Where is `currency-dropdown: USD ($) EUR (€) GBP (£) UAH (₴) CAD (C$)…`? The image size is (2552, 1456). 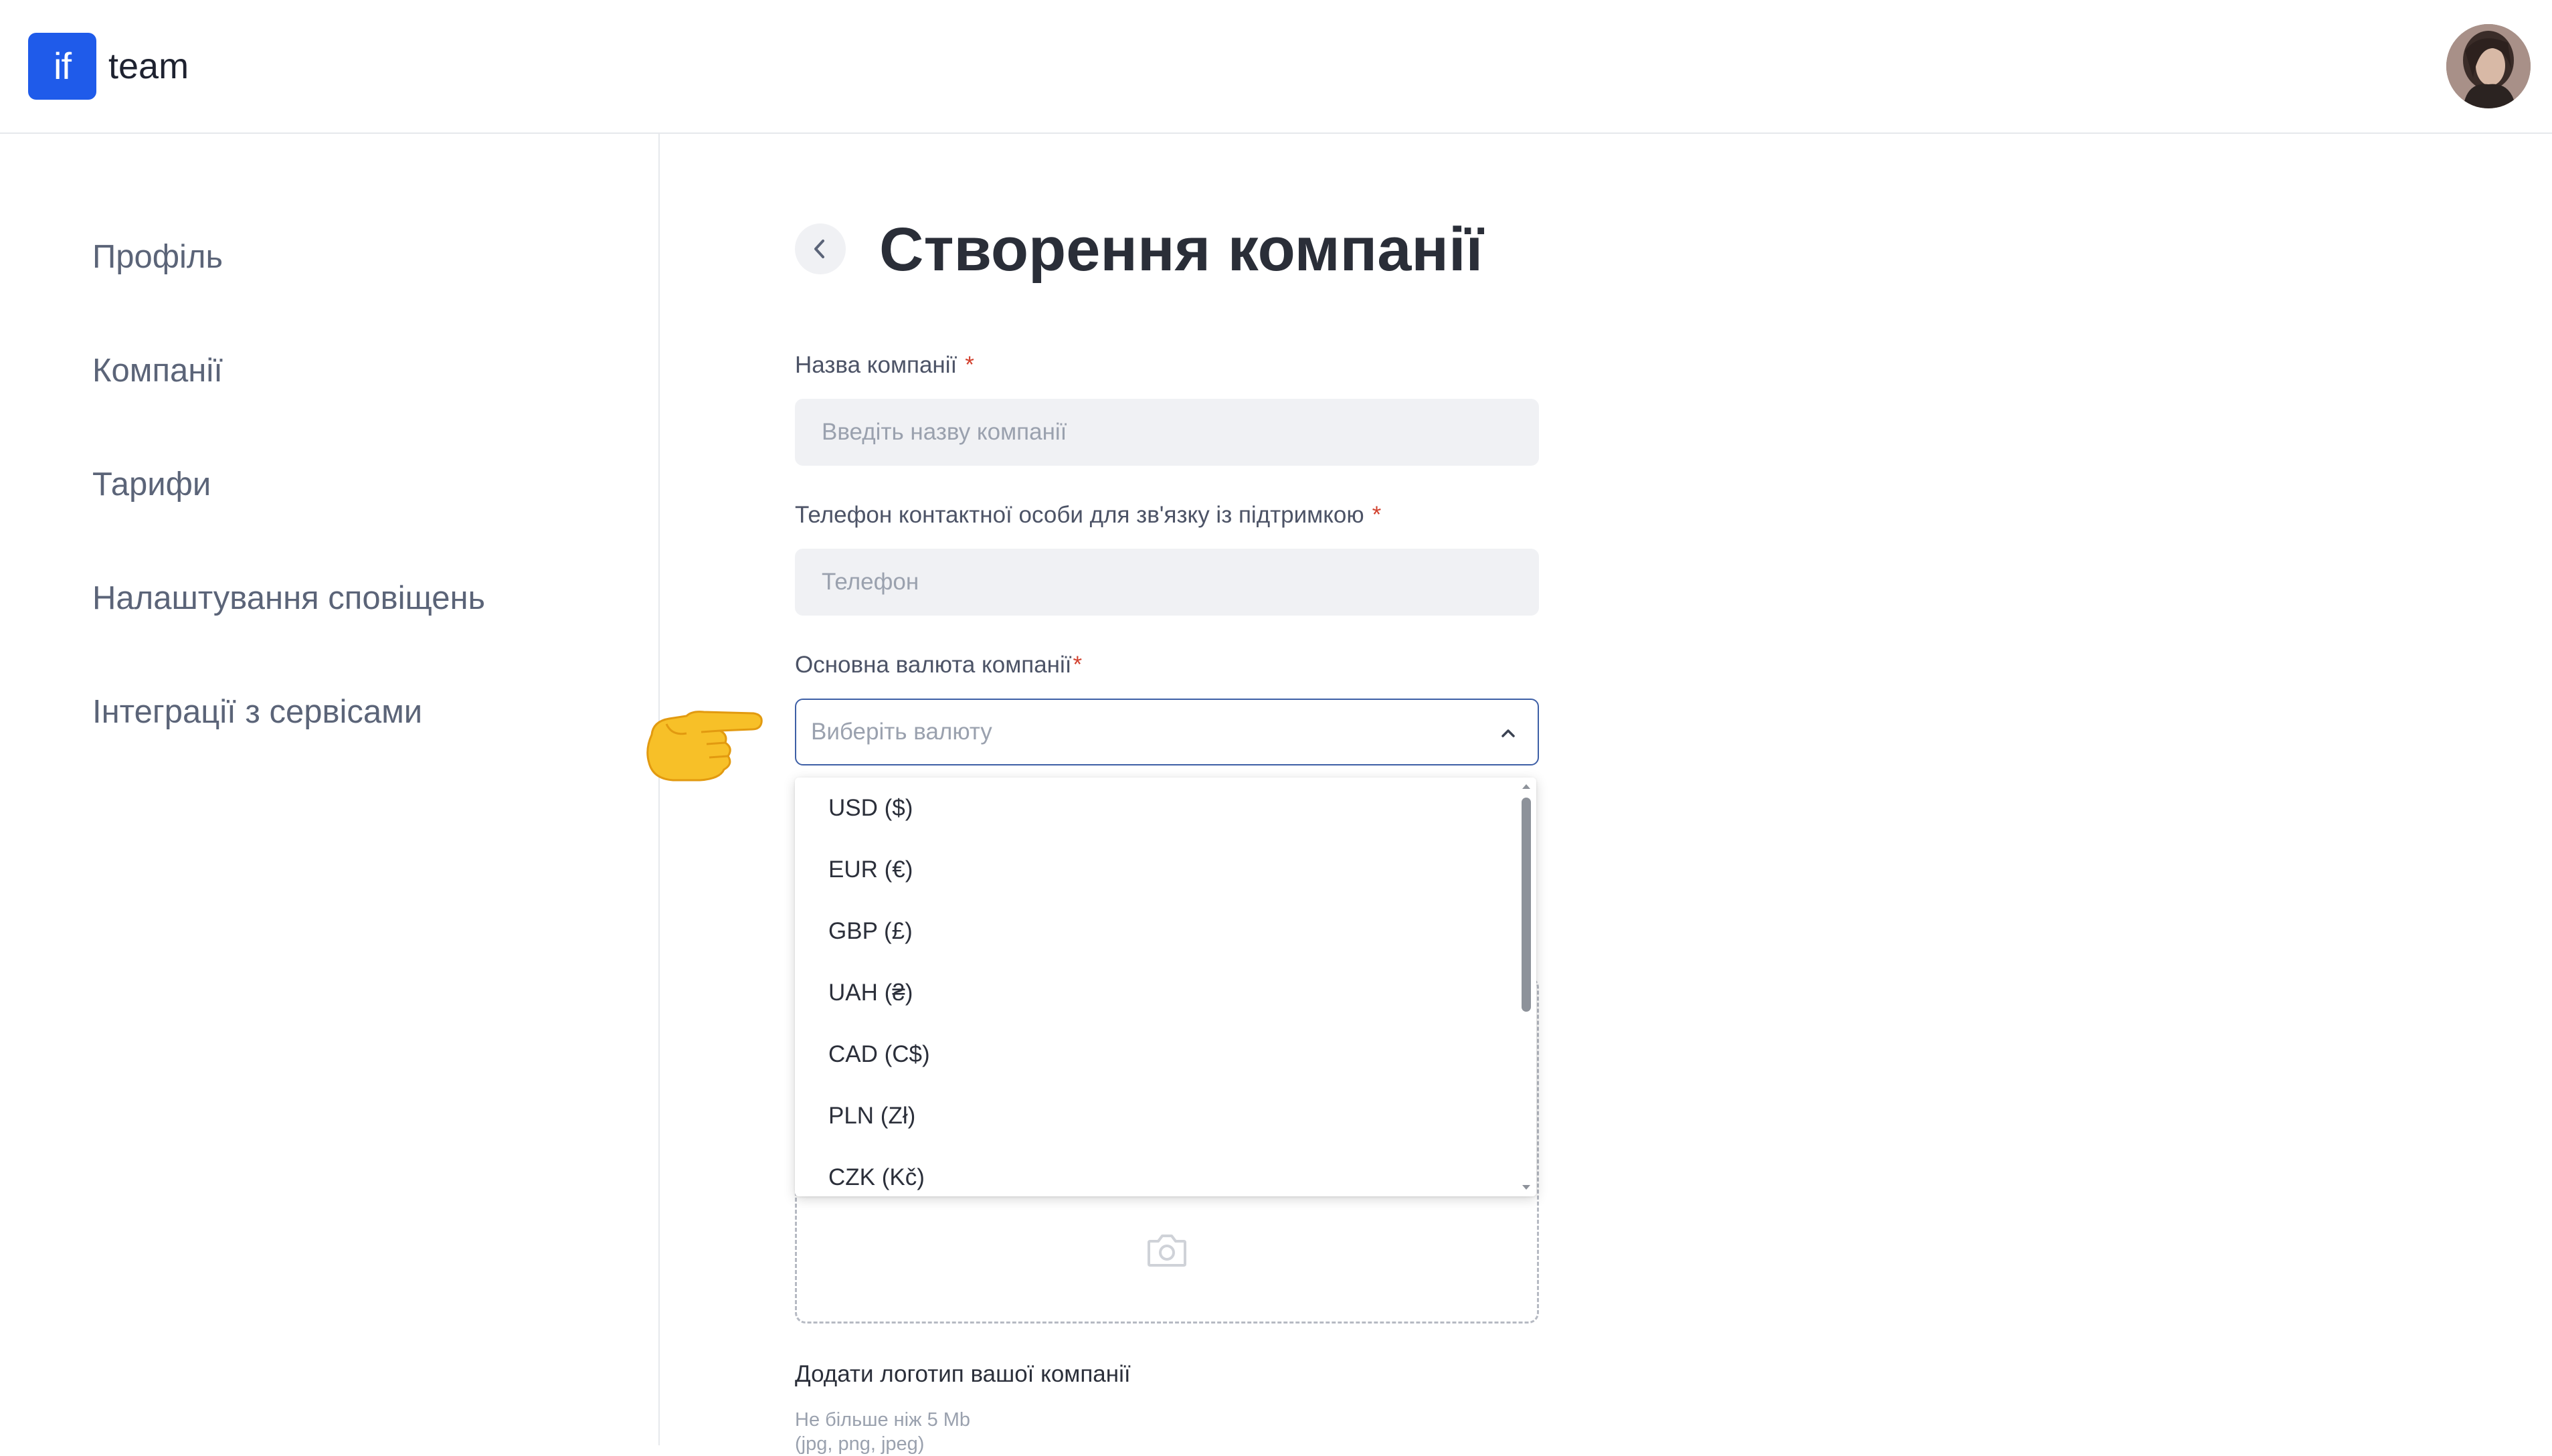
currency-dropdown: USD ($) EUR (€) GBP (£) UAH (₴) CAD (C$)… is located at coordinates (1165, 987).